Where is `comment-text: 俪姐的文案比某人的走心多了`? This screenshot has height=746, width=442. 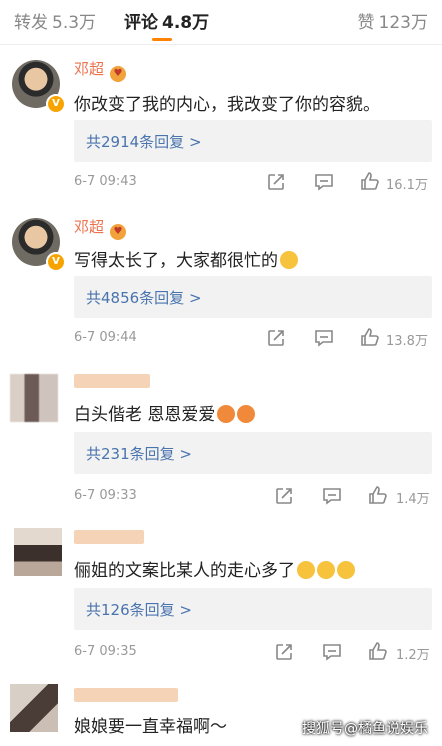
comment-text: 俪姐的文案比某人的走心多了 is located at coordinates (214, 568).